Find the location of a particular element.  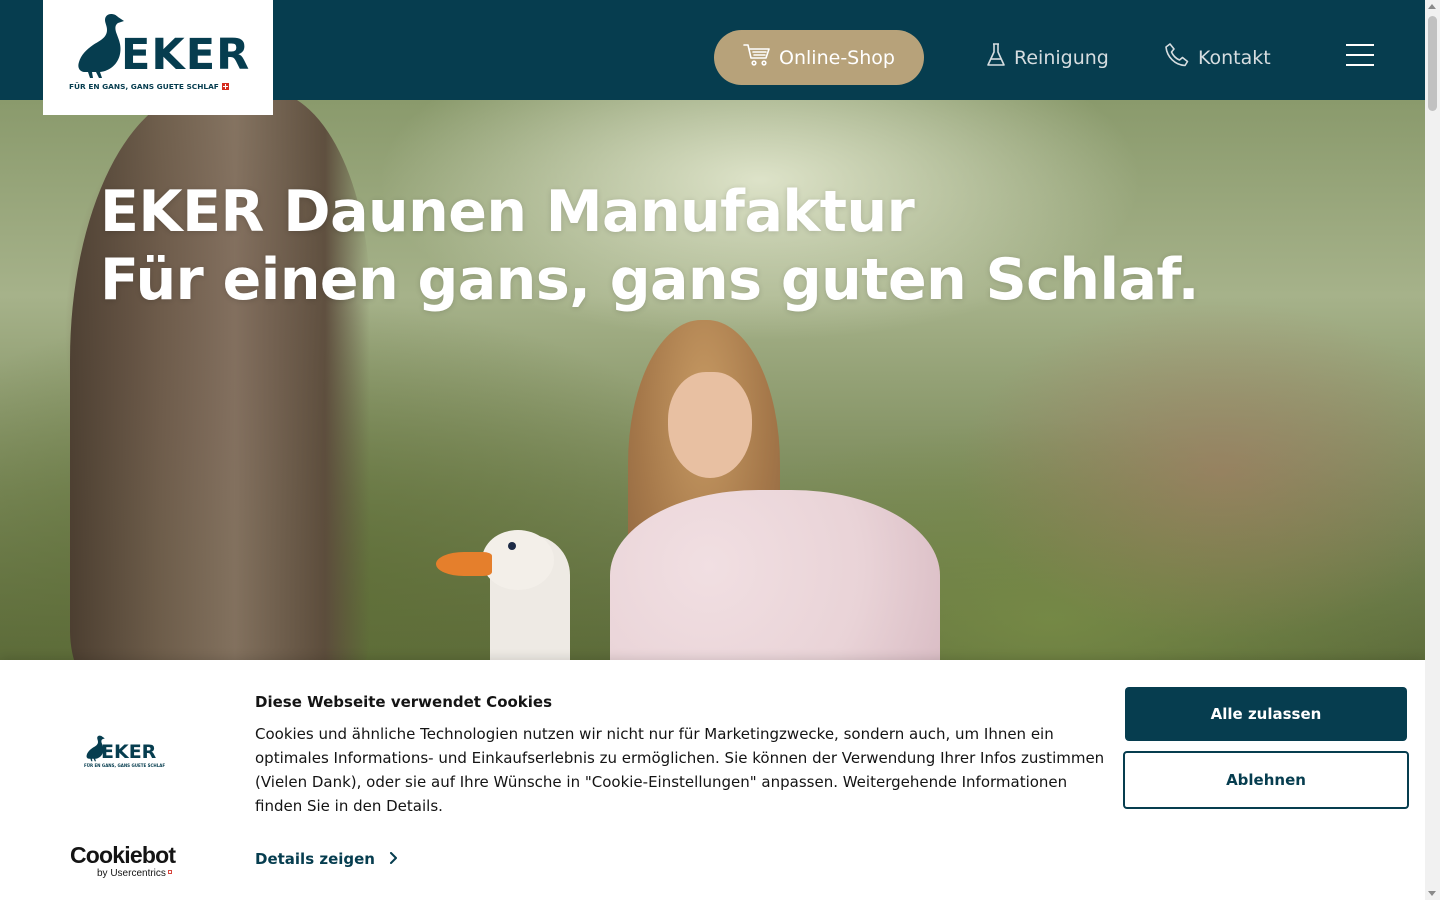

hero-image-goose-beak is located at coordinates (464, 564).